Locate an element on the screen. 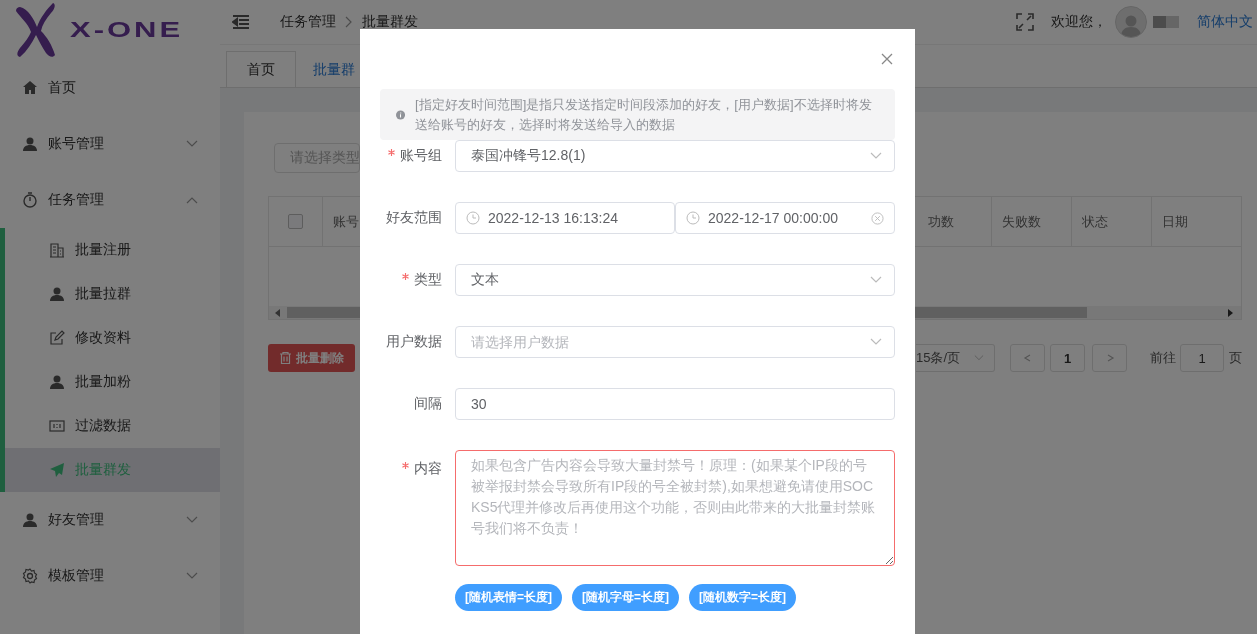 This screenshot has height=634, width=1257. scroll-left-icon is located at coordinates (278, 312).